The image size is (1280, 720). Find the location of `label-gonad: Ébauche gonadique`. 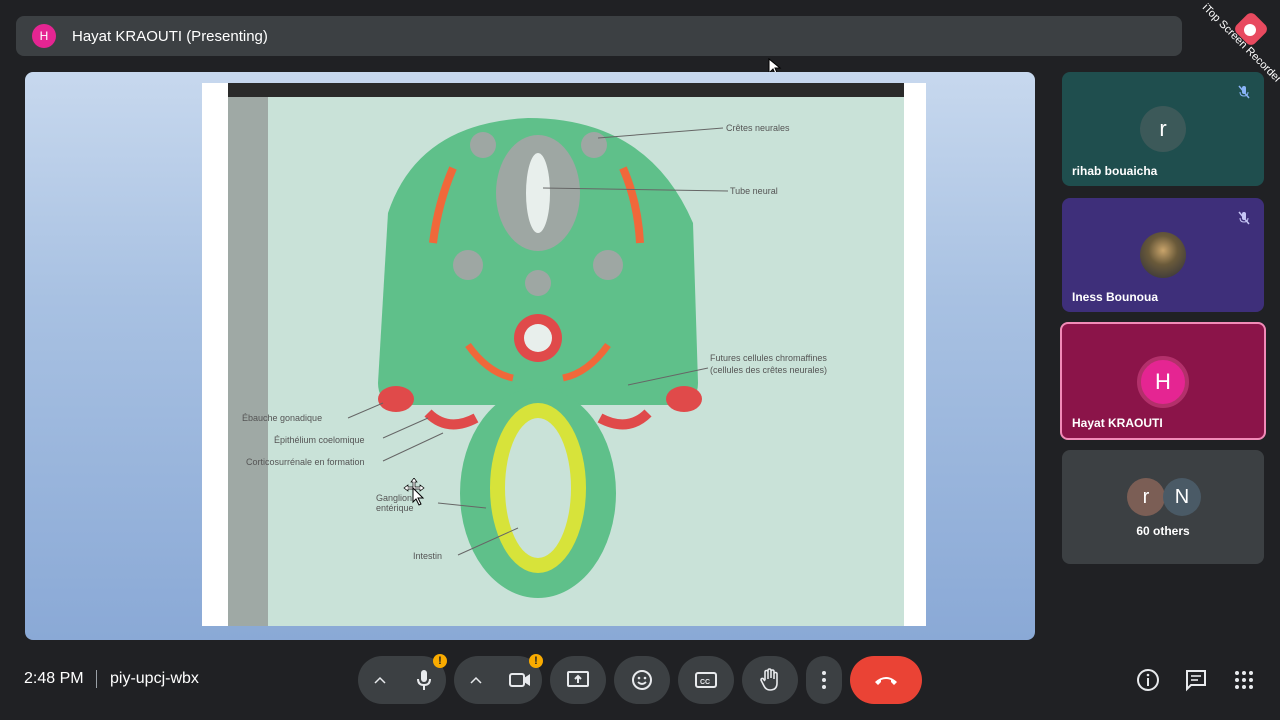

label-gonad: Ébauche gonadique is located at coordinates (282, 418).